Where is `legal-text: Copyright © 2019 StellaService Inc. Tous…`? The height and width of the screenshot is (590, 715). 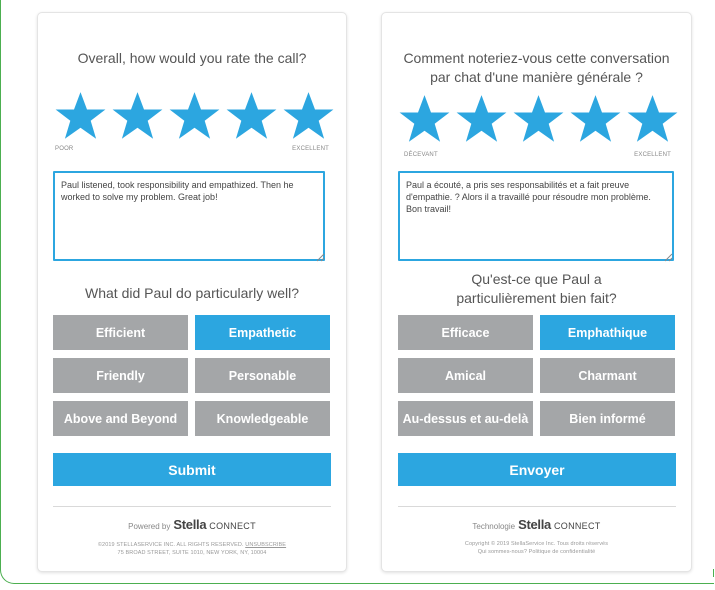 legal-text: Copyright © 2019 StellaService Inc. Tous… is located at coordinates (536, 548).